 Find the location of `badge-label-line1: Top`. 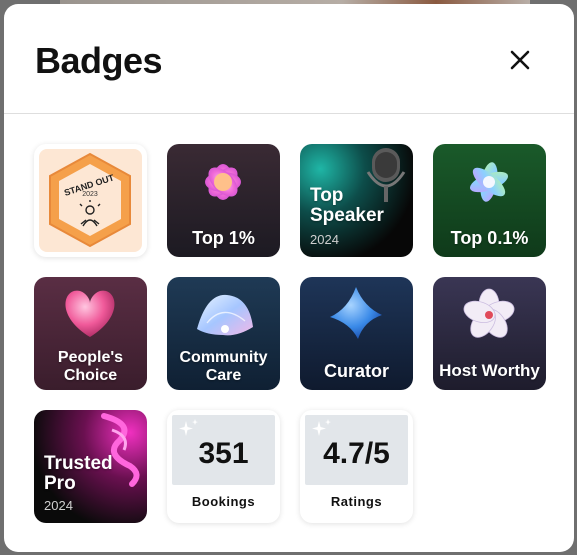

badge-label-line1: Top is located at coordinates (327, 195).